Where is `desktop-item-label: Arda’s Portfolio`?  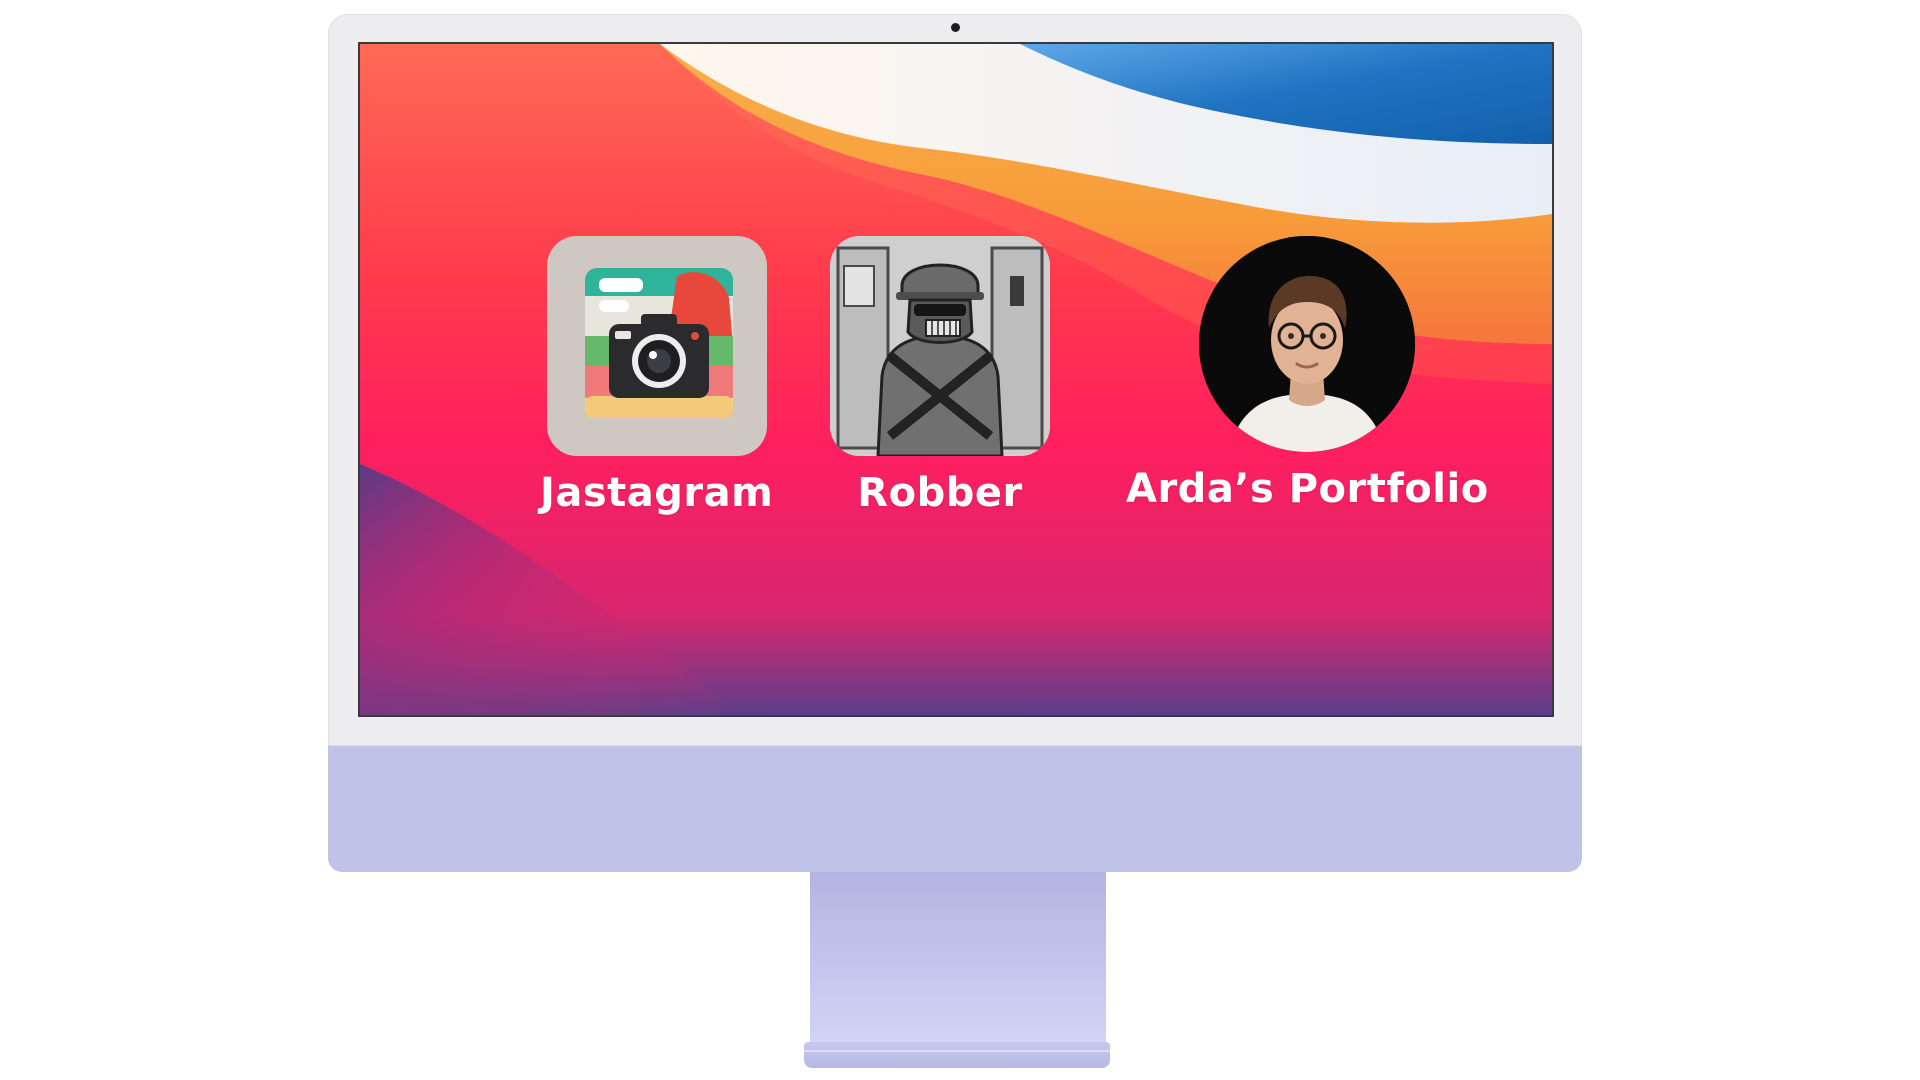 desktop-item-label: Arda’s Portfolio is located at coordinates (1307, 489).